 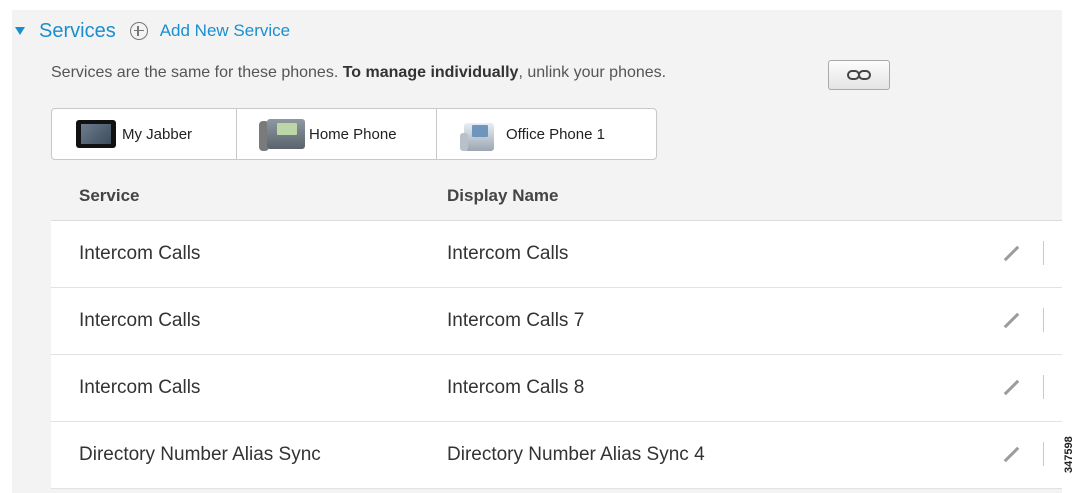 What do you see at coordinates (96, 134) in the screenshot?
I see `tablet-icon` at bounding box center [96, 134].